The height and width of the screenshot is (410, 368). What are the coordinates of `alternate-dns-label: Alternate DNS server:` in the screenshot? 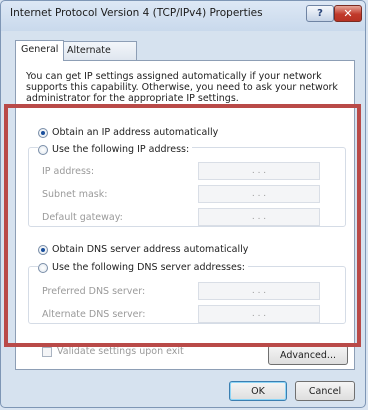 It's located at (94, 314).